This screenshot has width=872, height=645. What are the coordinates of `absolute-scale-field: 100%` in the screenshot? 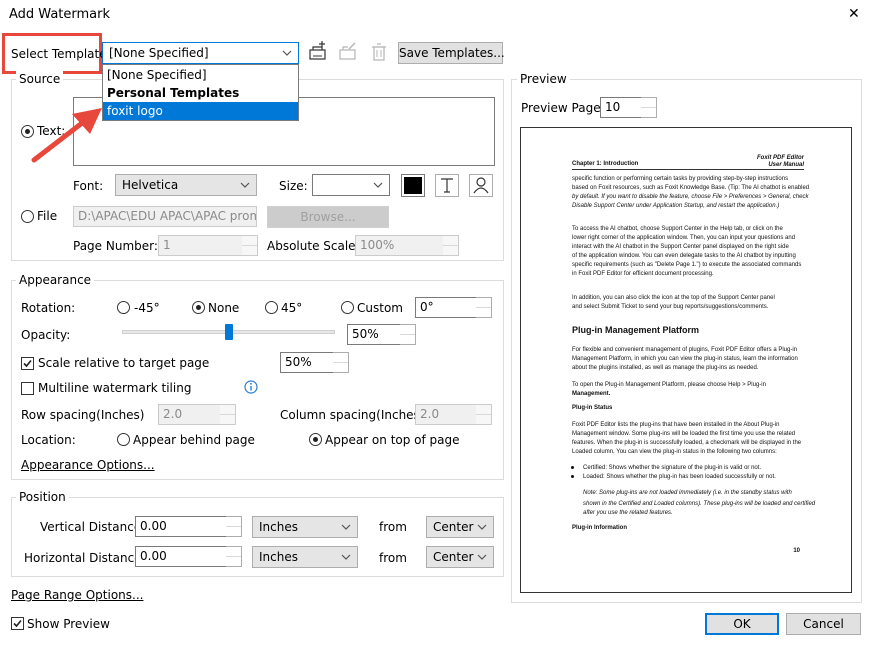 It's located at (399, 245).